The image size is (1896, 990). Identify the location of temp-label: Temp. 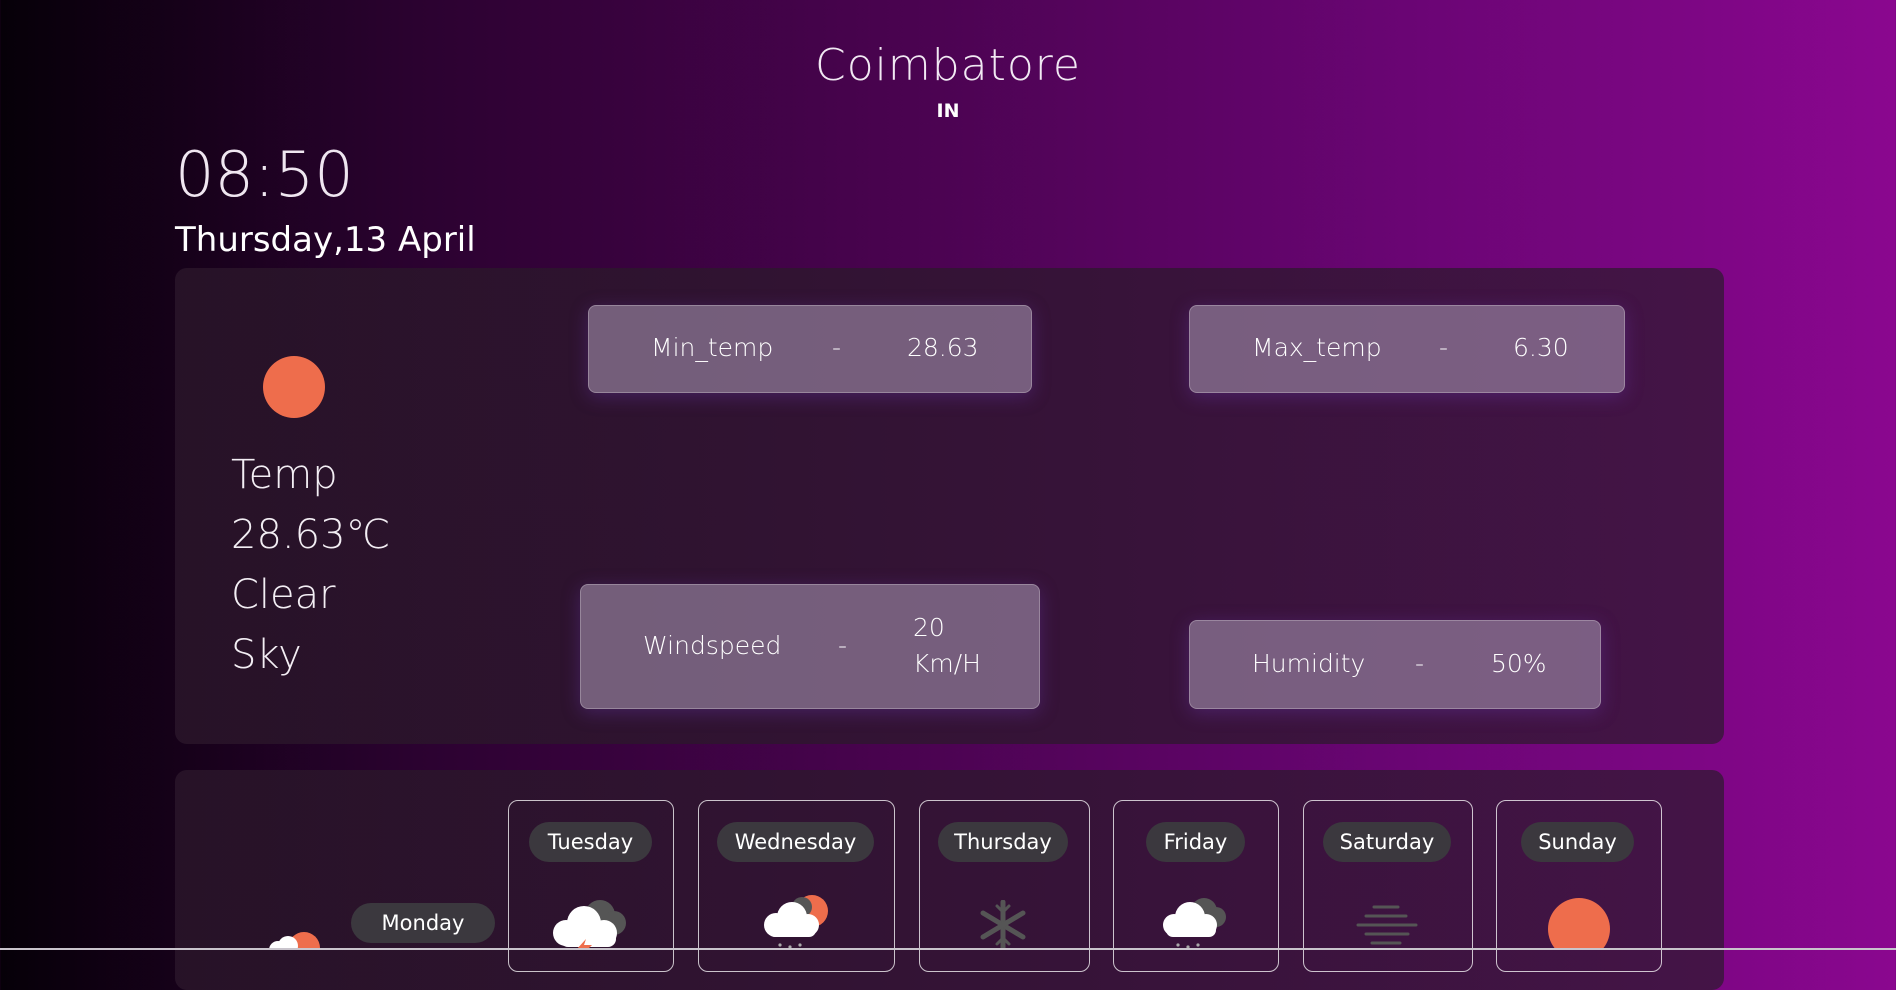
(284, 475).